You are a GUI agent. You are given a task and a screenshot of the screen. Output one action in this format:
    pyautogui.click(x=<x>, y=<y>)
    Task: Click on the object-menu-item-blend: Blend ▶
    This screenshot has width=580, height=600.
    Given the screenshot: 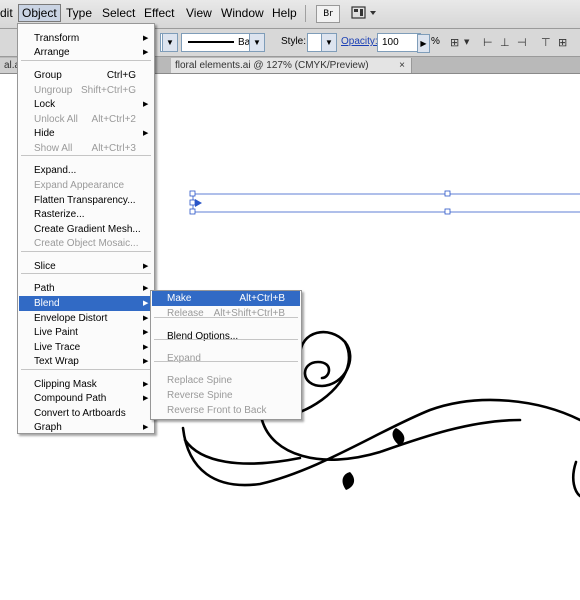 What is the action you would take?
    pyautogui.click(x=86, y=303)
    